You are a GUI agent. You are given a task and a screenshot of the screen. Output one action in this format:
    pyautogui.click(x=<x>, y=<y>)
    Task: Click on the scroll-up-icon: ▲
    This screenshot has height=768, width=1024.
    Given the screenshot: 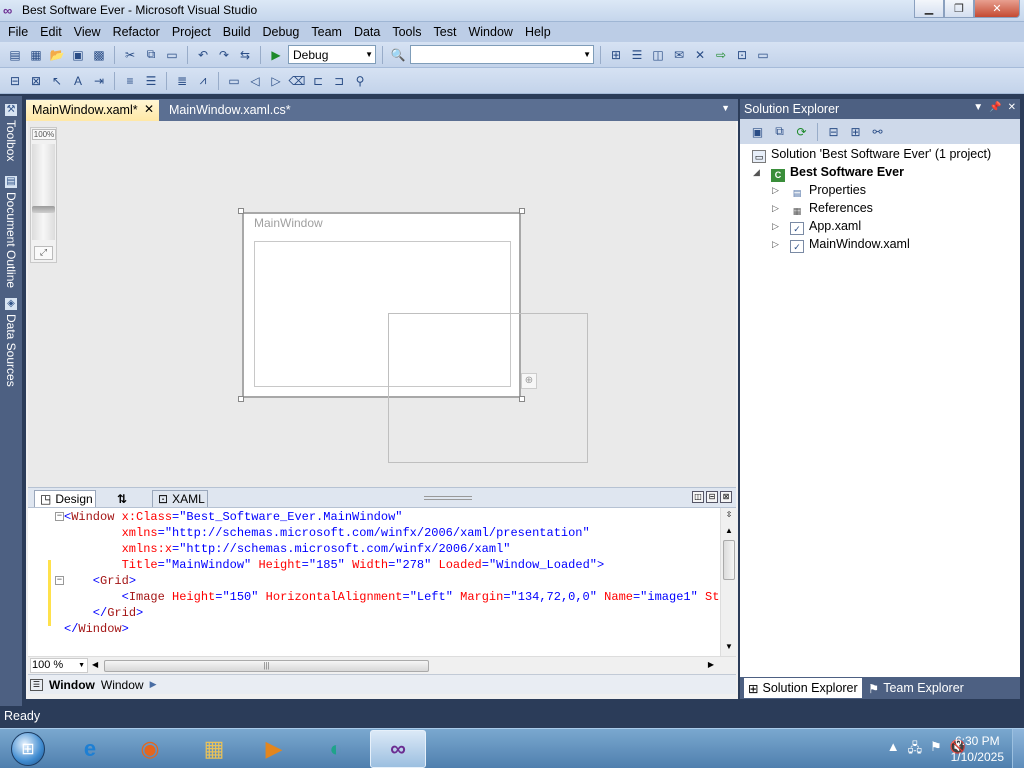 What is the action you would take?
    pyautogui.click(x=729, y=530)
    